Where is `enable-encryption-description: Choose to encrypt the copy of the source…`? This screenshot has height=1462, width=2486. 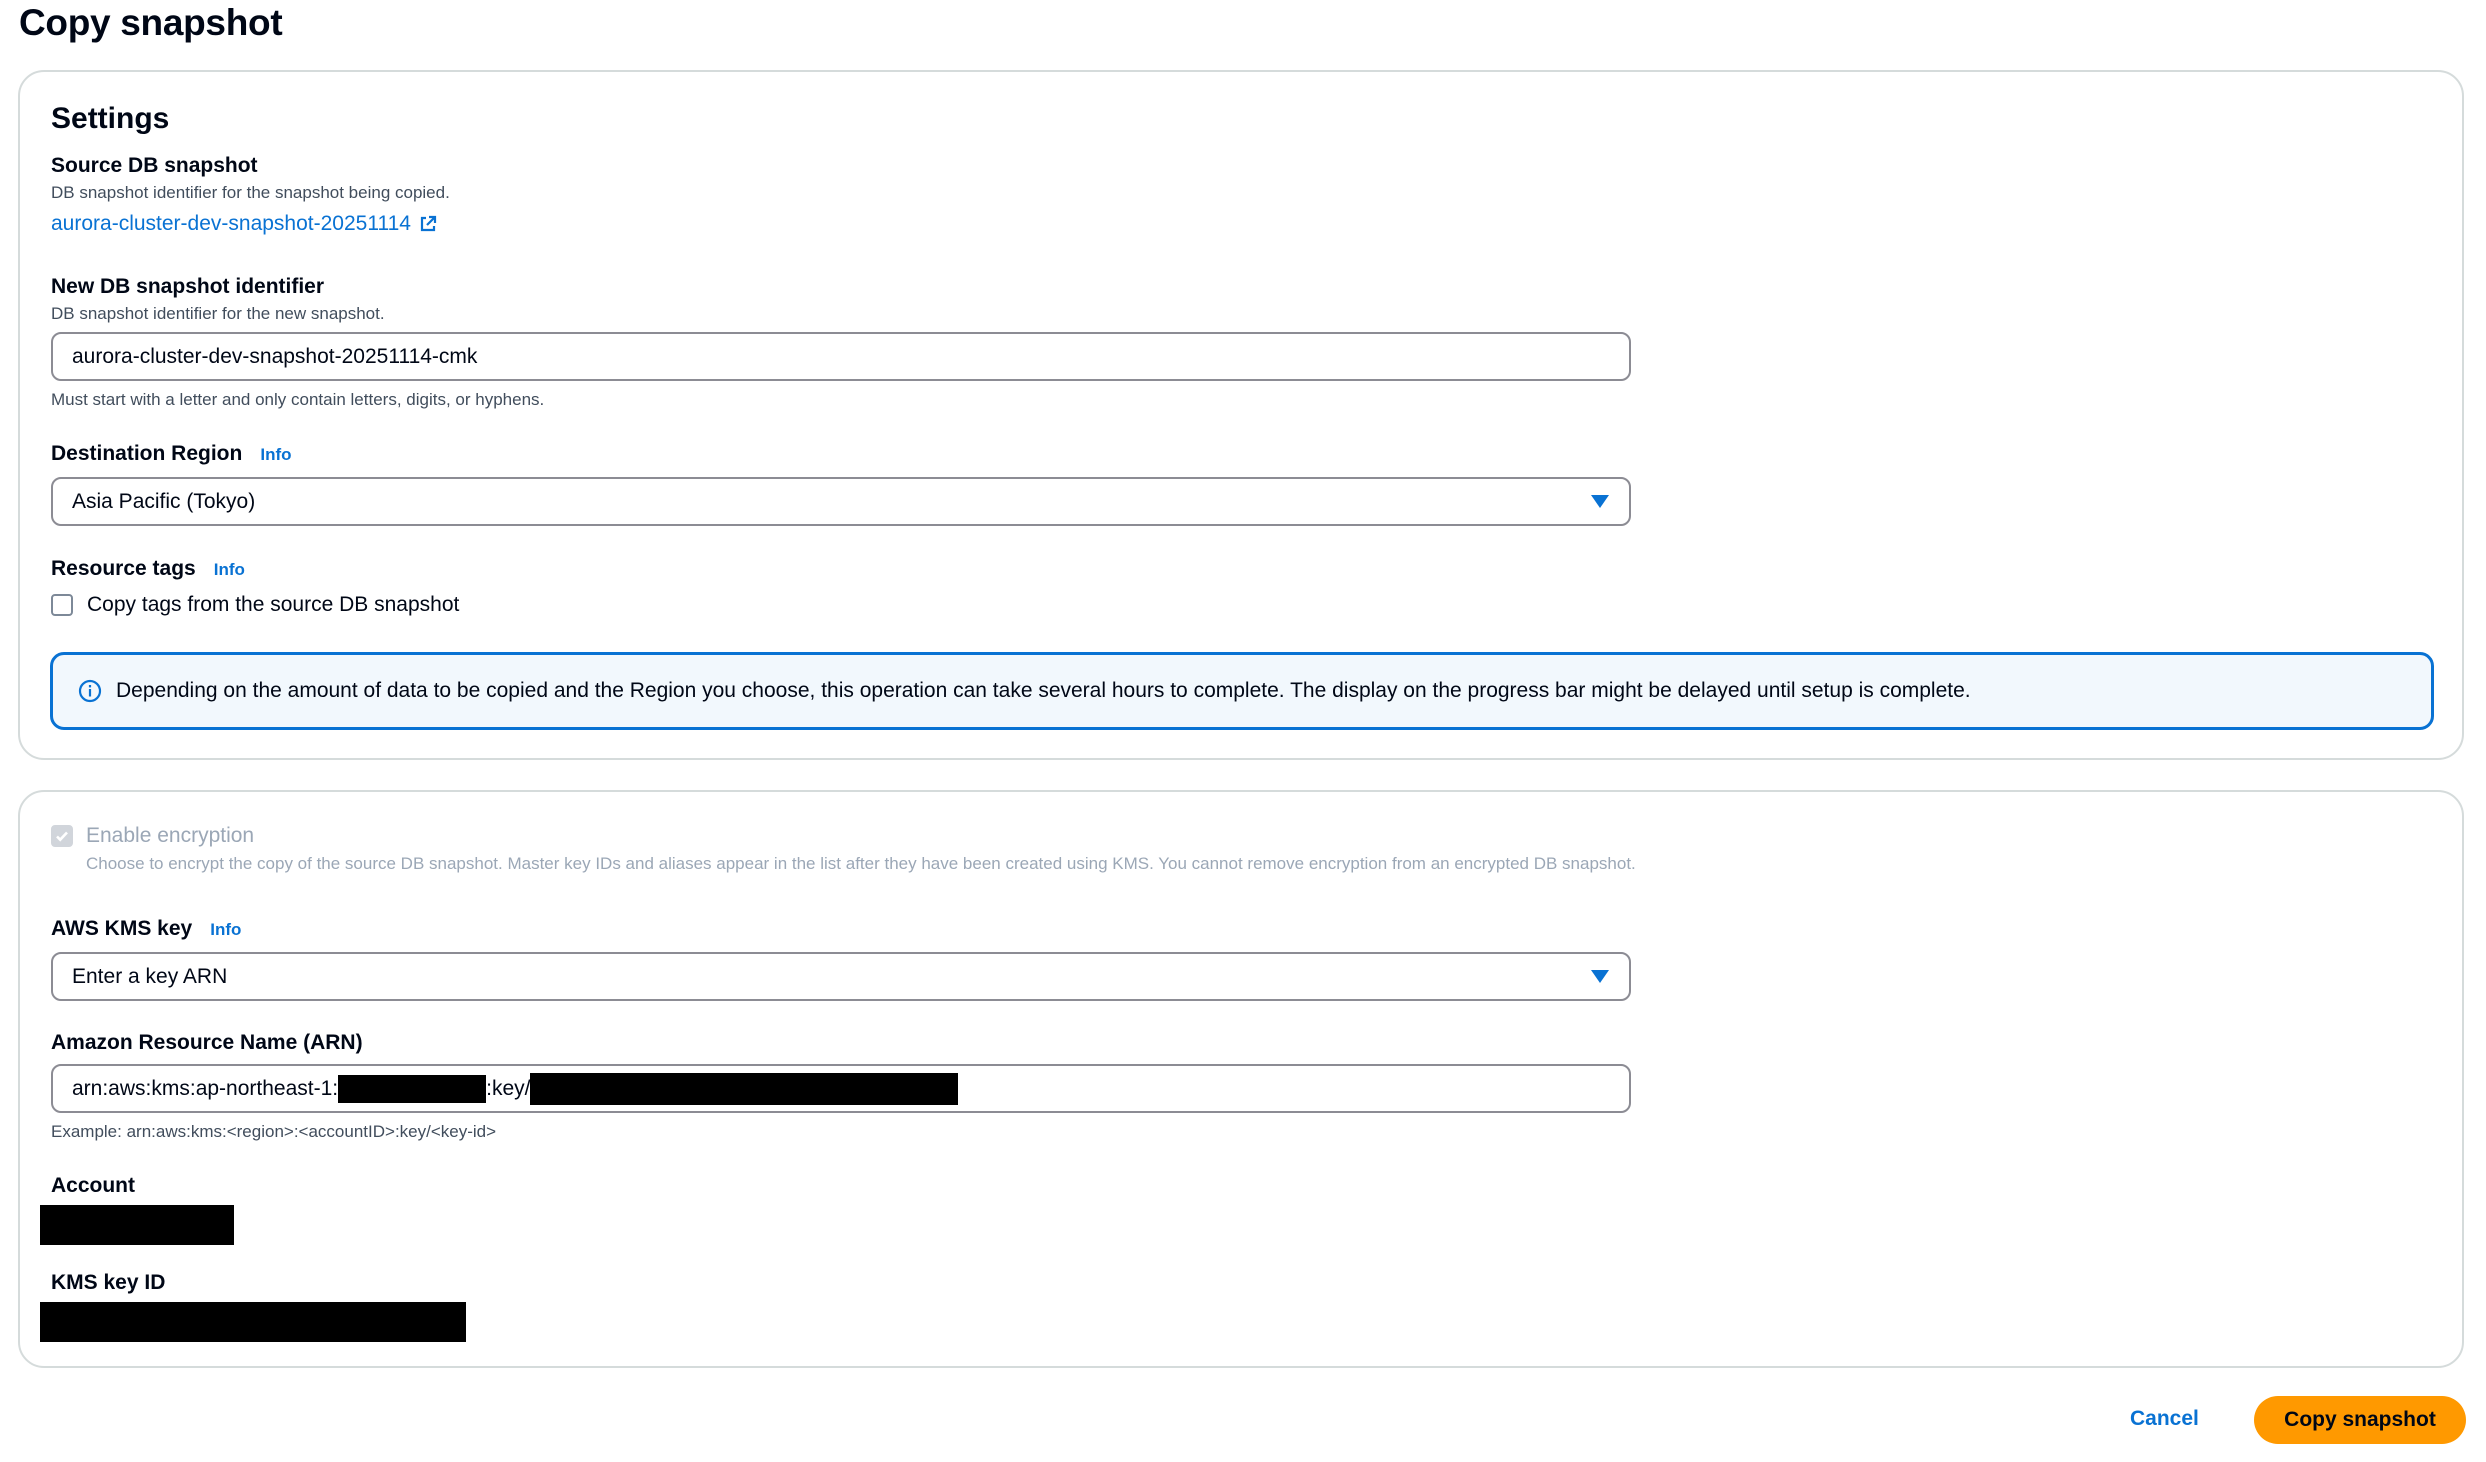
enable-encryption-description: Choose to encrypt the copy of the source… is located at coordinates (861, 863).